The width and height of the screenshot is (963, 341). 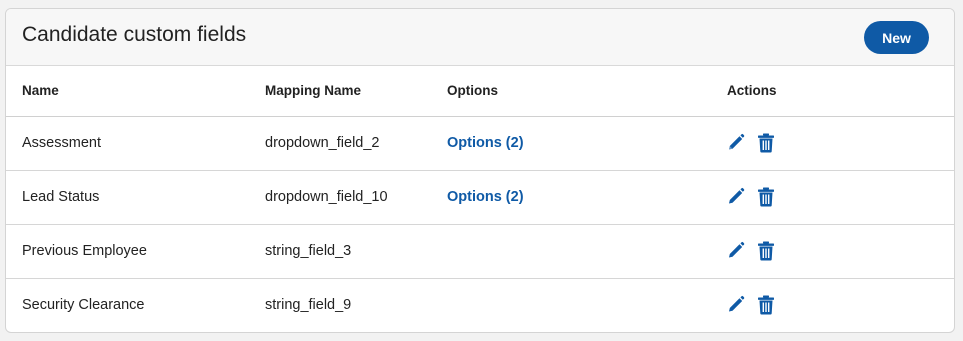 I want to click on new-field-button: New, so click(x=896, y=37).